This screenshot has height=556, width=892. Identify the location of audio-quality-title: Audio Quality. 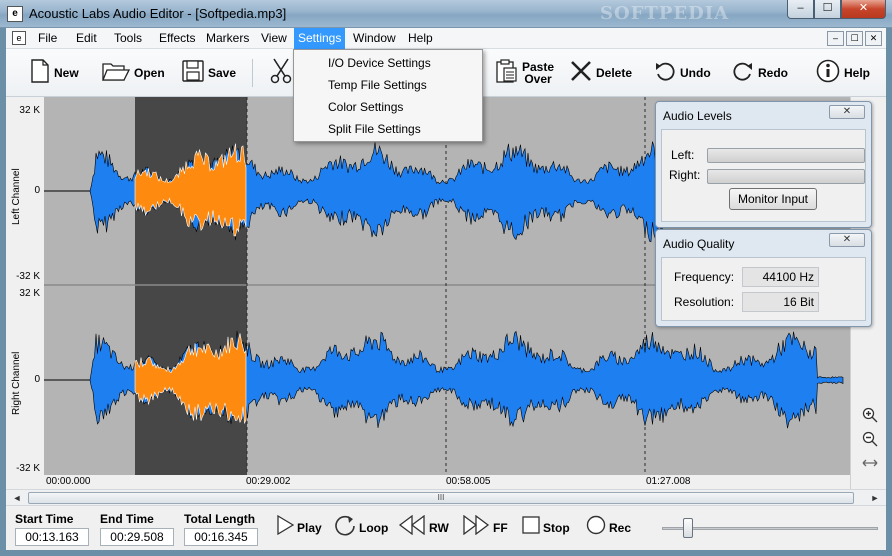
(699, 244).